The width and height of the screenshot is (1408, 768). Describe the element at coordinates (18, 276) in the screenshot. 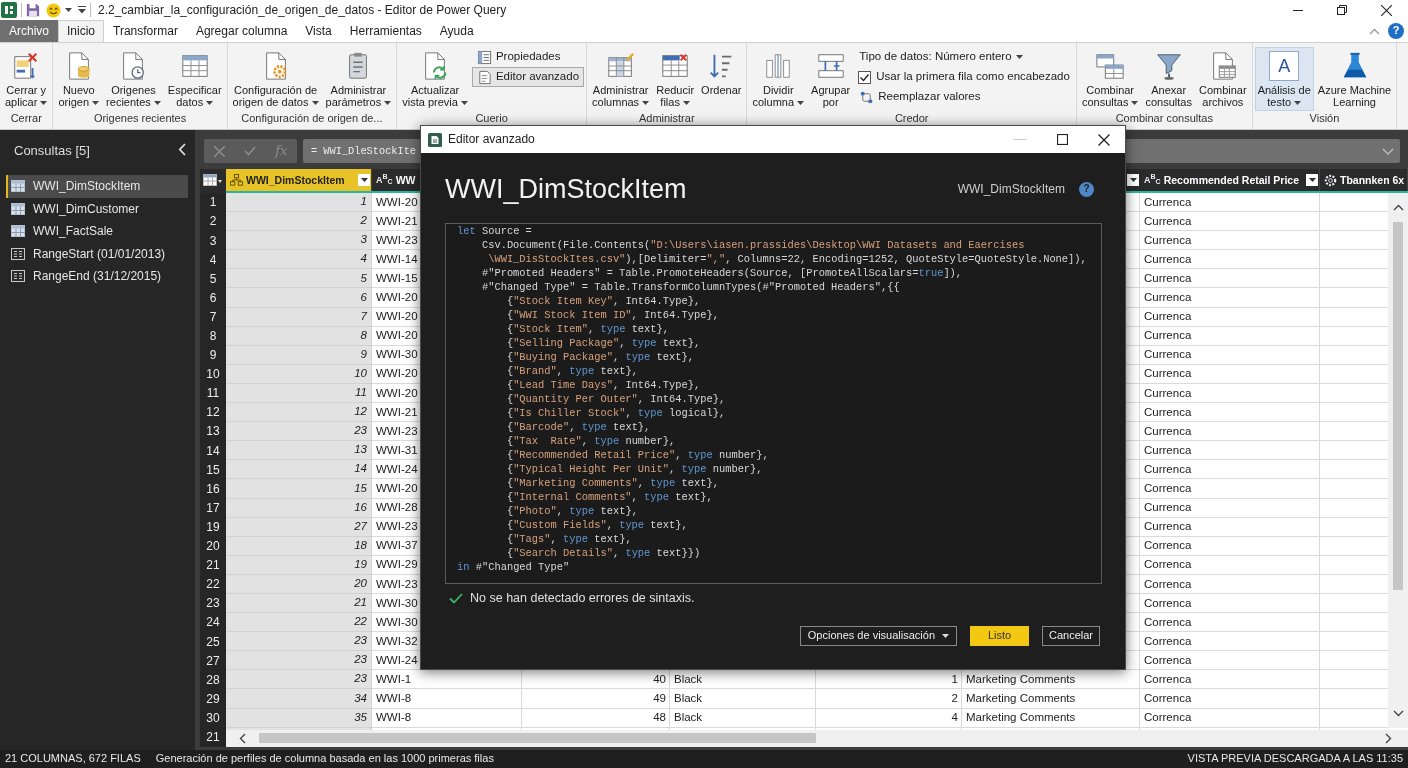

I see `parameter-icon` at that location.